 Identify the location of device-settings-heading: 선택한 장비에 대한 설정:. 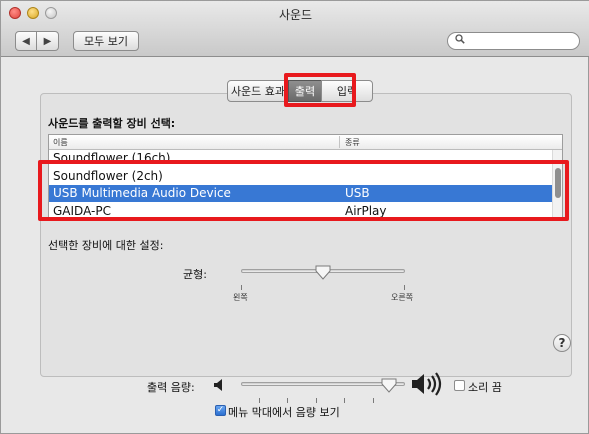
(106, 245).